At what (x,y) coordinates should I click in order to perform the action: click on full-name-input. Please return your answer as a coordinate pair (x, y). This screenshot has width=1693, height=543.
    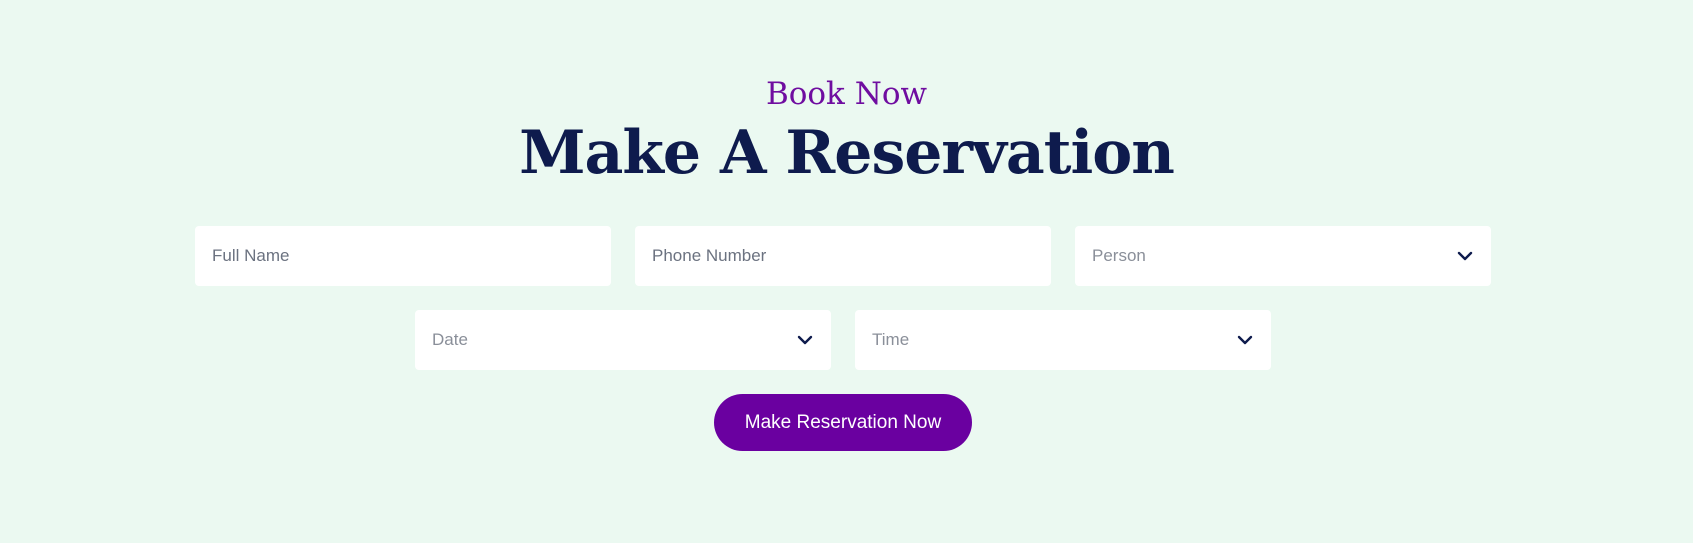
    Looking at the image, I should click on (403, 256).